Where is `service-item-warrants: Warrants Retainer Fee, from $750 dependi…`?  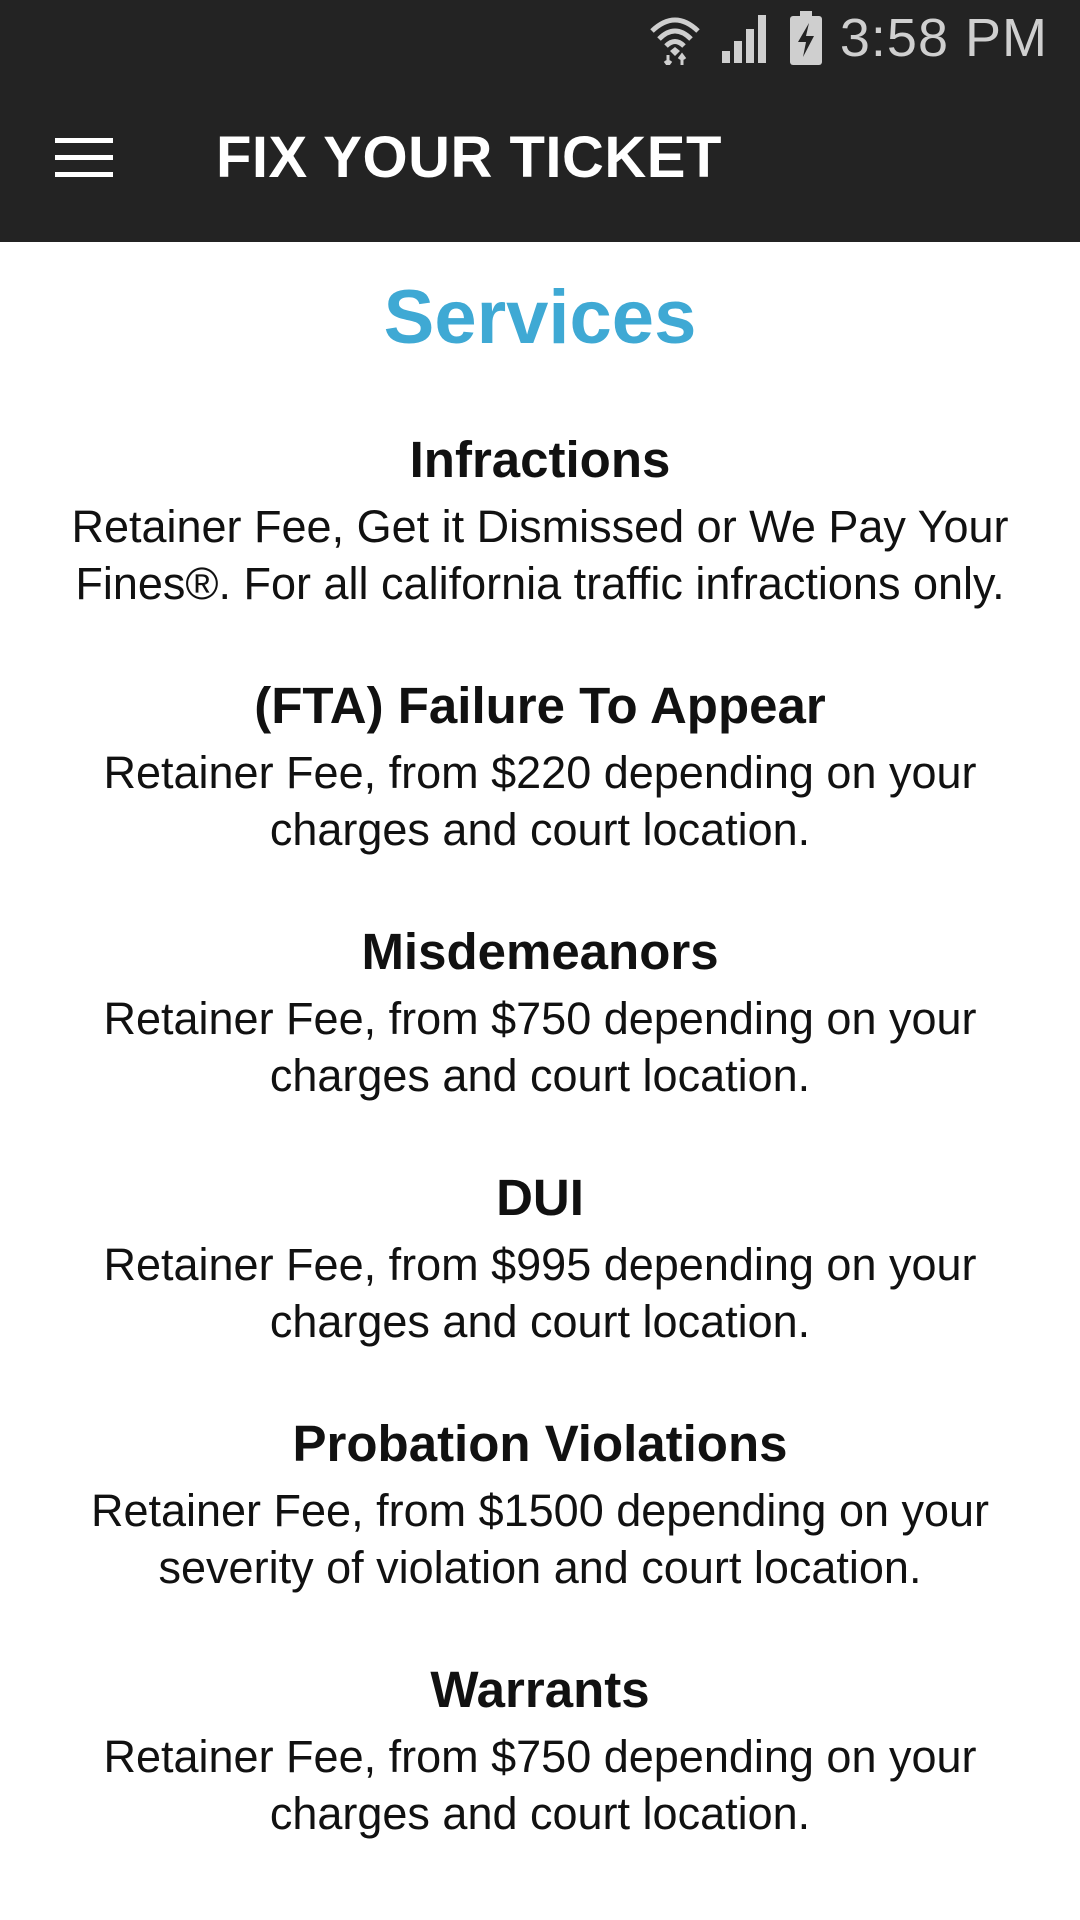
service-item-warrants: Warrants Retainer Fee, from $750 dependi… is located at coordinates (540, 1750).